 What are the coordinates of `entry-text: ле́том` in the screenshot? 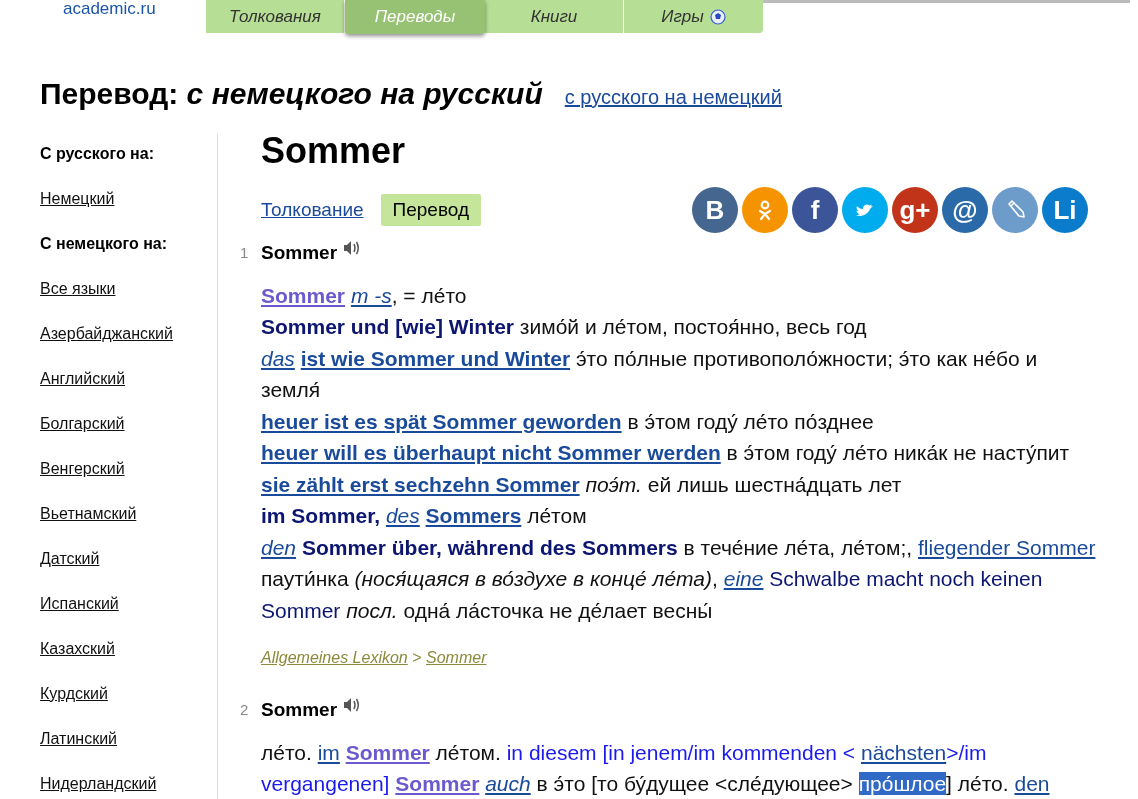 It's located at (557, 515).